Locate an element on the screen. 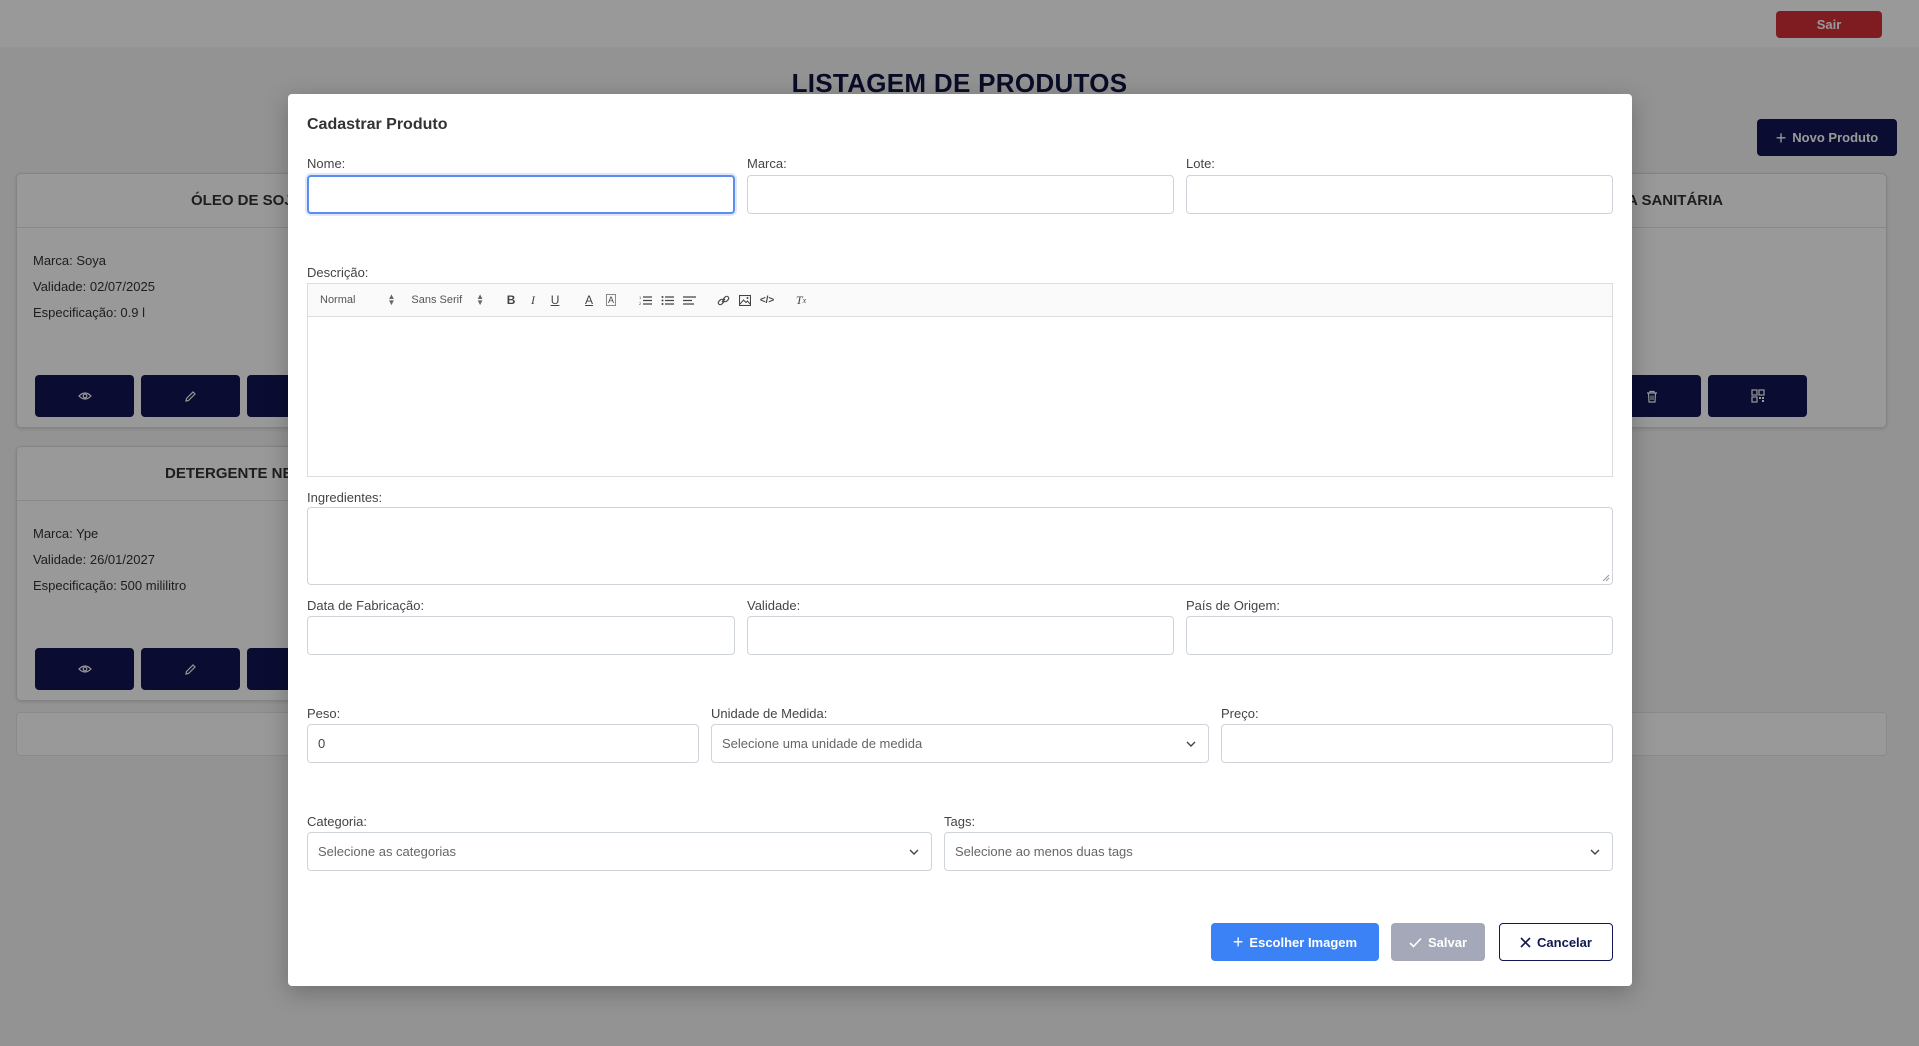  tags-select-placeholder: Selecione ao menos duas tags is located at coordinates (1044, 851).